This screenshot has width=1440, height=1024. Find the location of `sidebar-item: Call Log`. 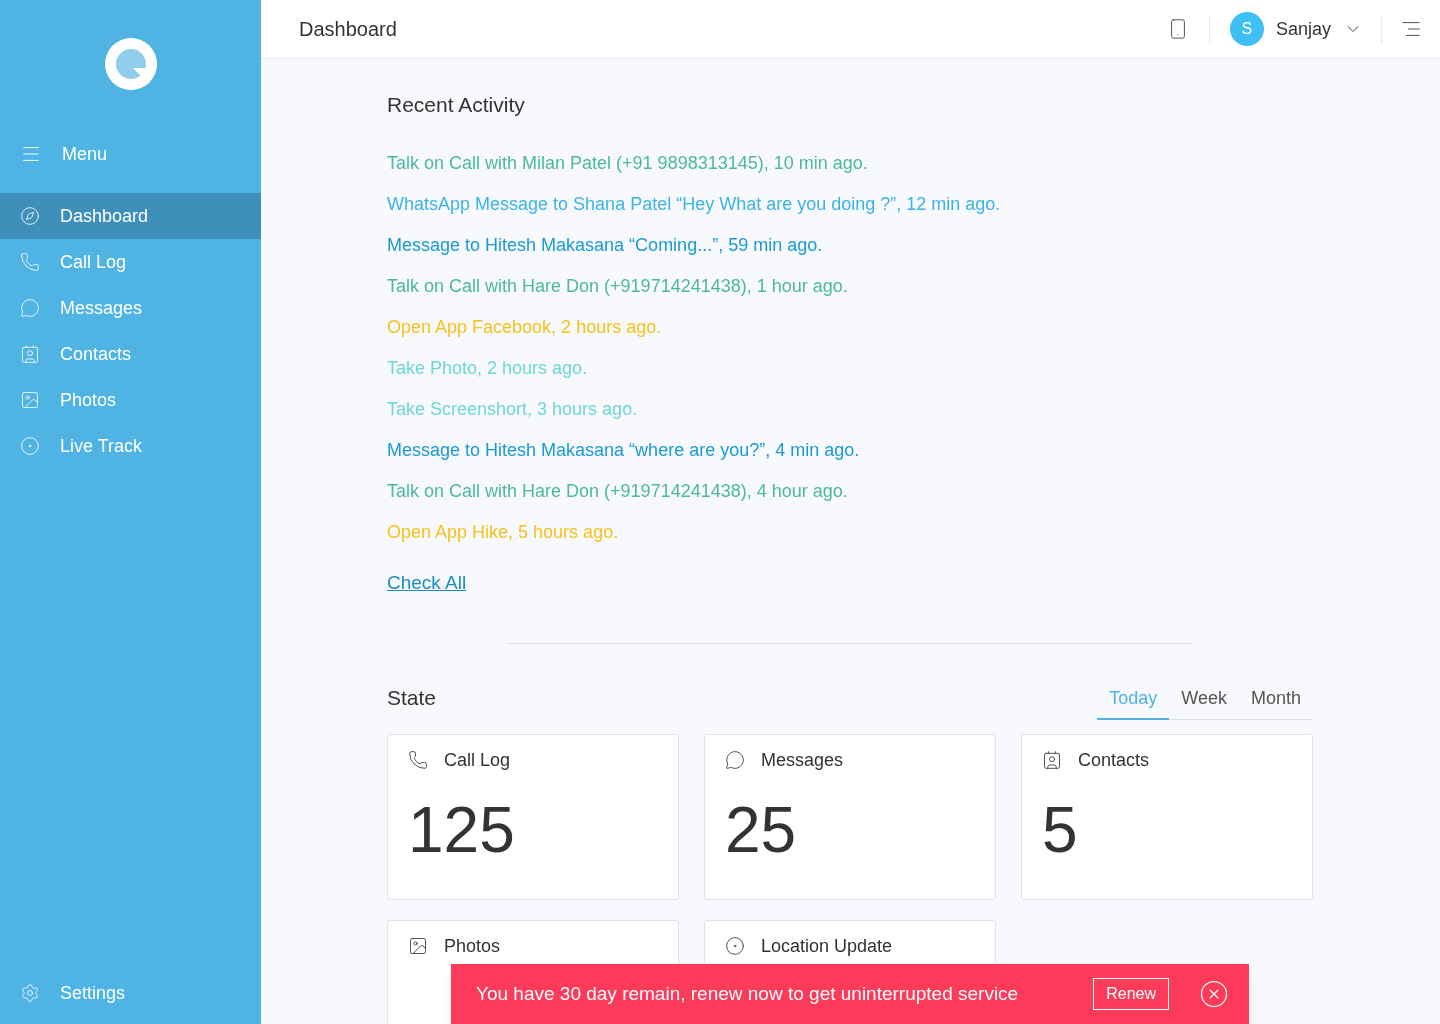

sidebar-item: Call Log is located at coordinates (130, 262).